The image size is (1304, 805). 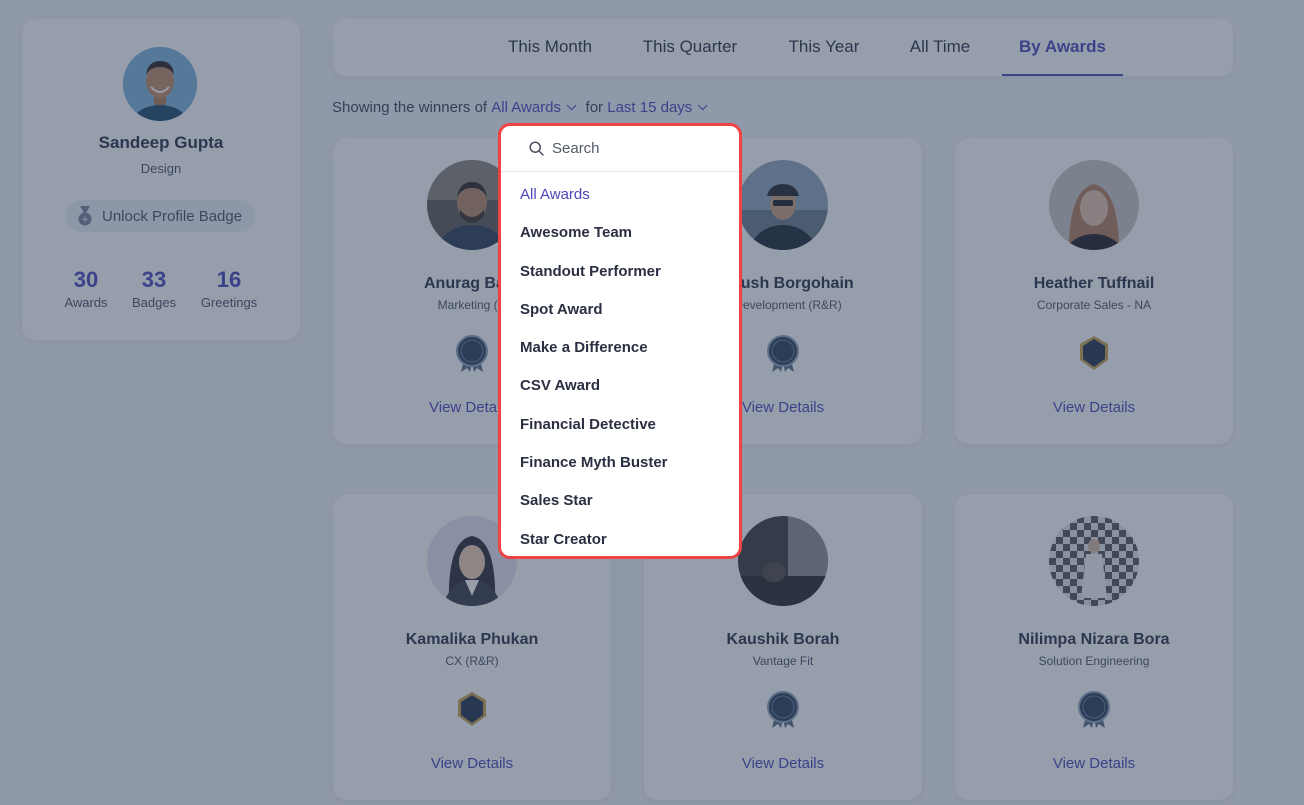 What do you see at coordinates (620, 272) in the screenshot?
I see `menu-item-standout-performer: Standout Performer` at bounding box center [620, 272].